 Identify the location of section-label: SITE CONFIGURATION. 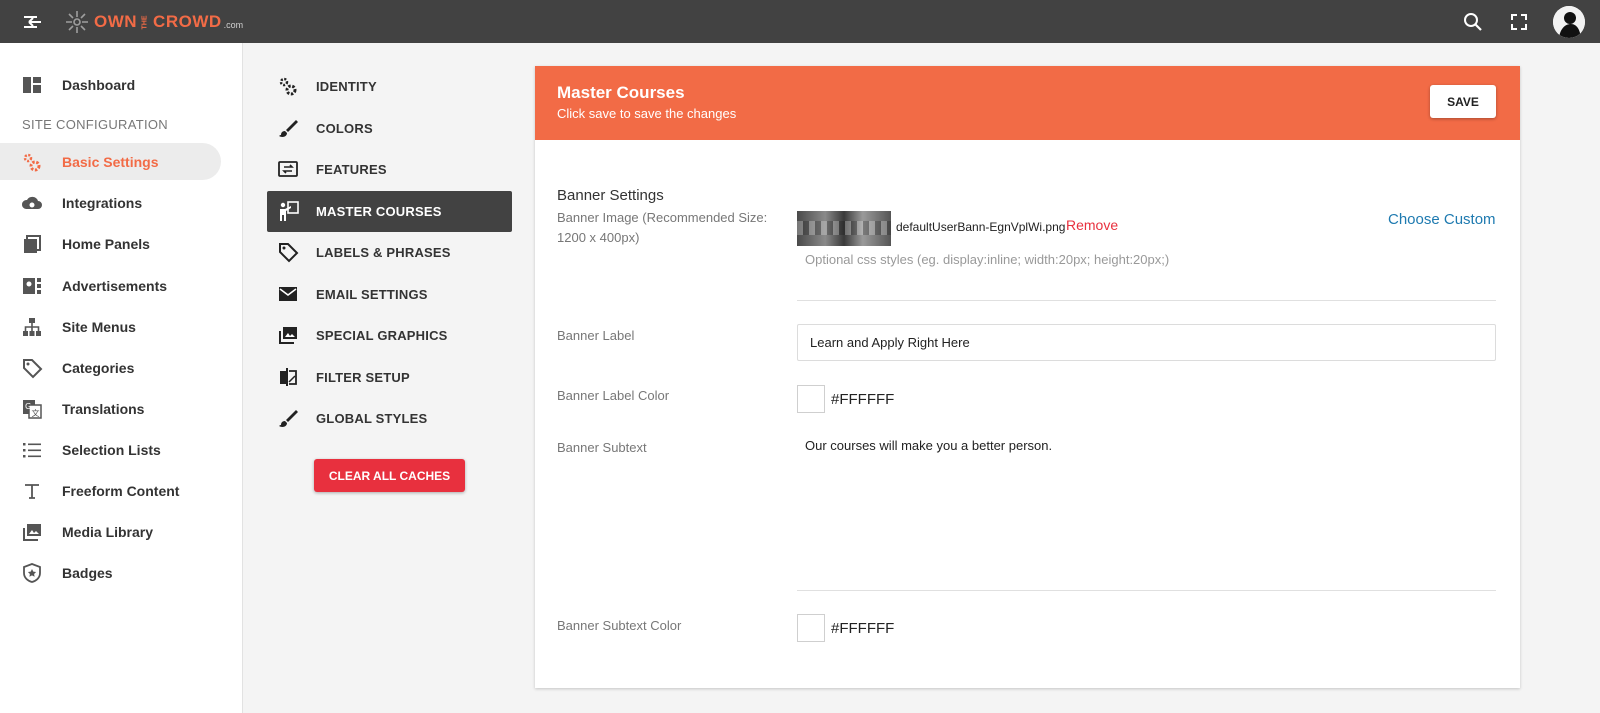
(95, 124).